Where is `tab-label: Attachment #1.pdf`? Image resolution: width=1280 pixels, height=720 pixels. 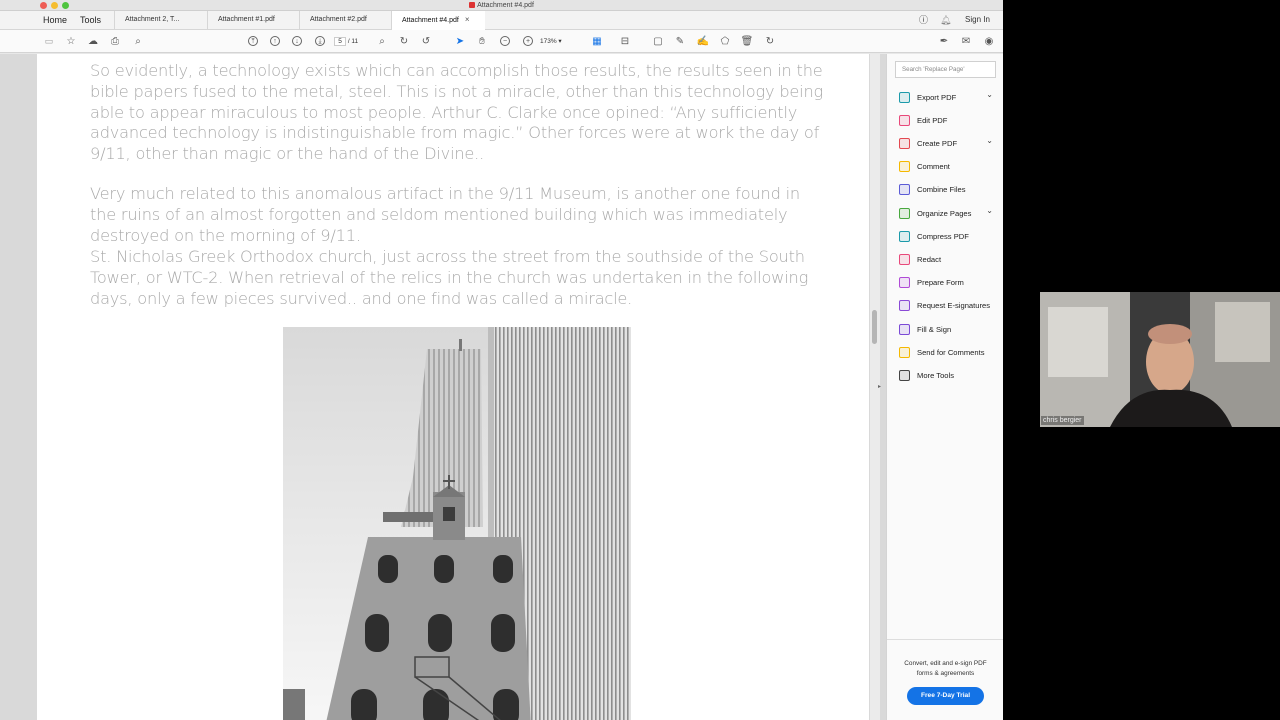 tab-label: Attachment #1.pdf is located at coordinates (246, 19).